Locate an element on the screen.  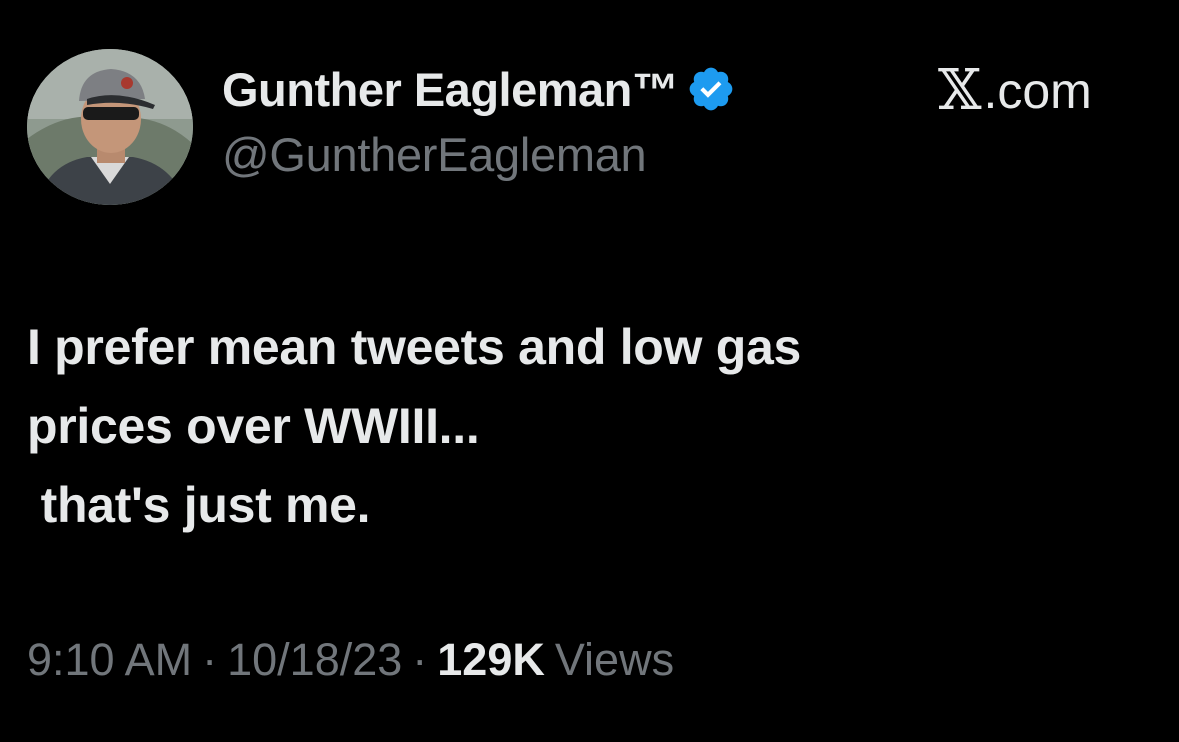
tweet-time: 9:10 AM is located at coordinates (109, 660).